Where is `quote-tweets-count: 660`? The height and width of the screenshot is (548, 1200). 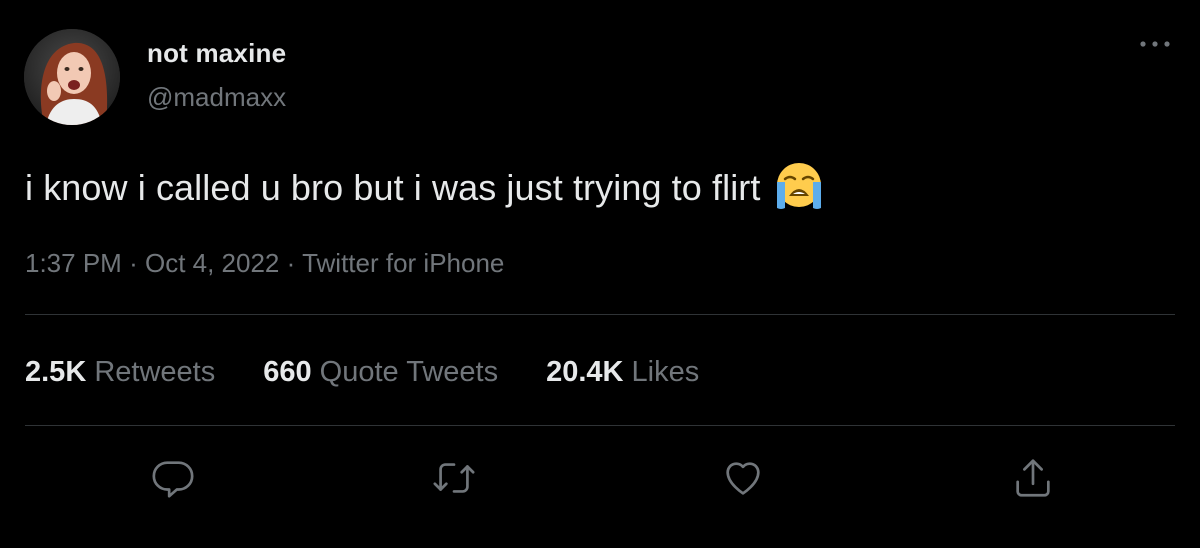
quote-tweets-count: 660 is located at coordinates (287, 372).